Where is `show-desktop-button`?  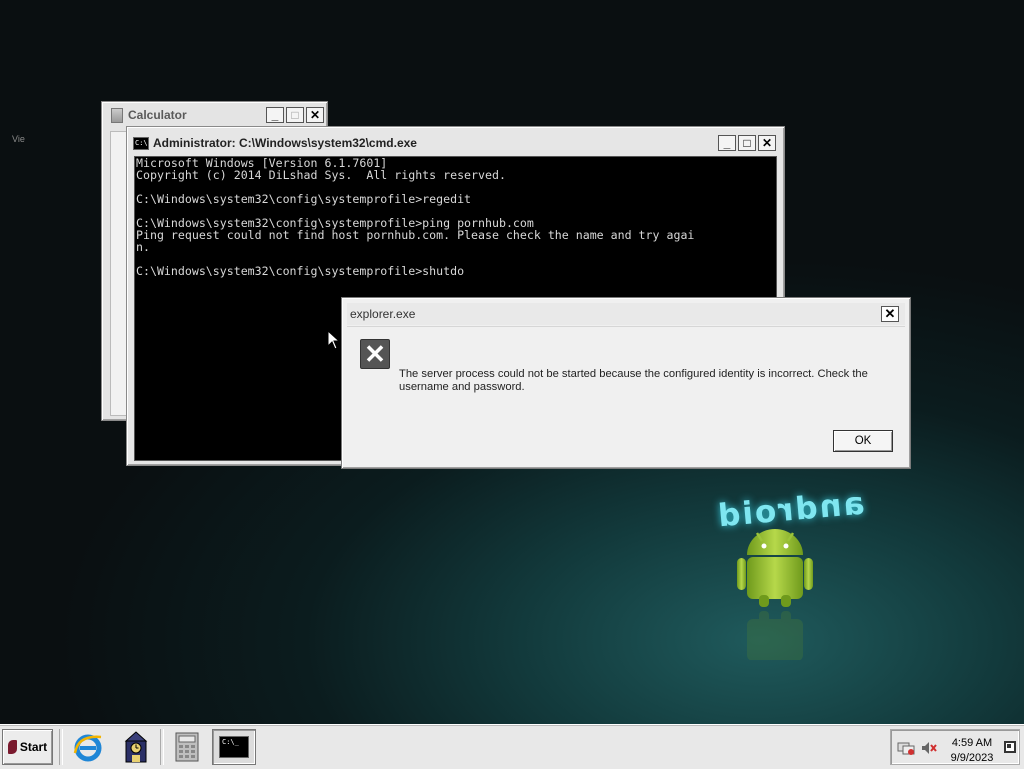
show-desktop-button is located at coordinates (1010, 747).